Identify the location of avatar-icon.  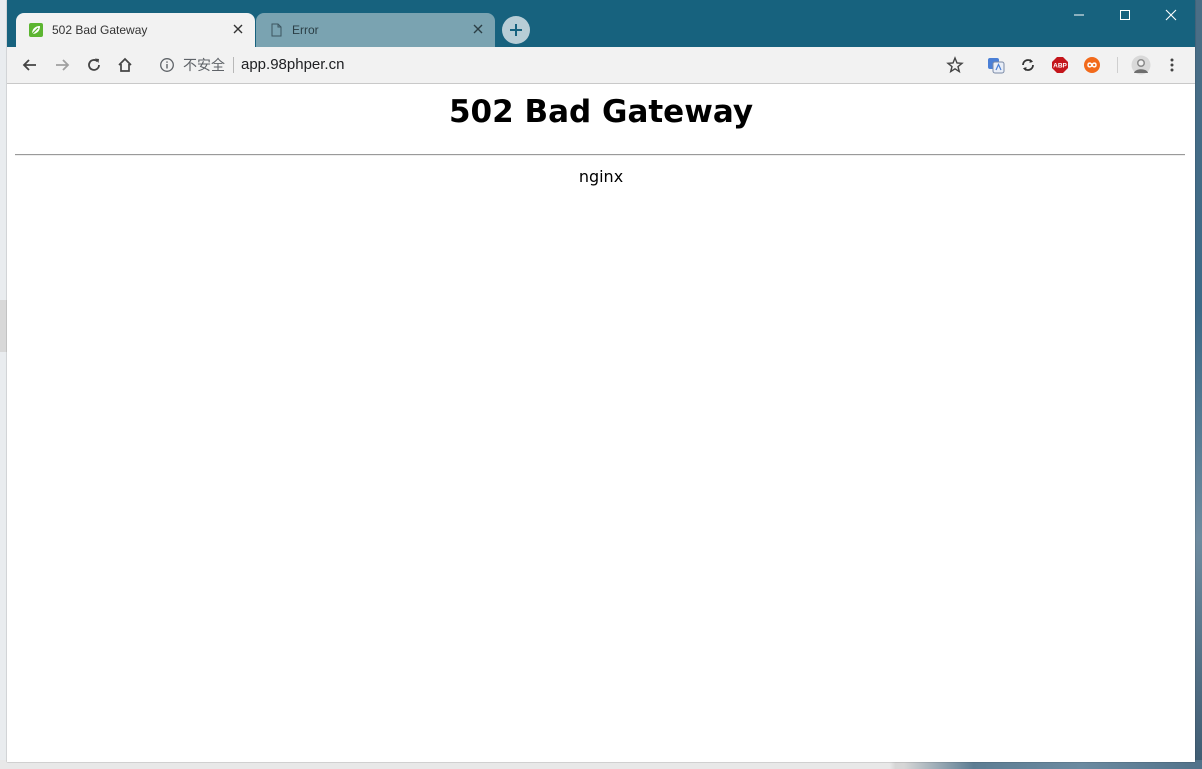
(1141, 65).